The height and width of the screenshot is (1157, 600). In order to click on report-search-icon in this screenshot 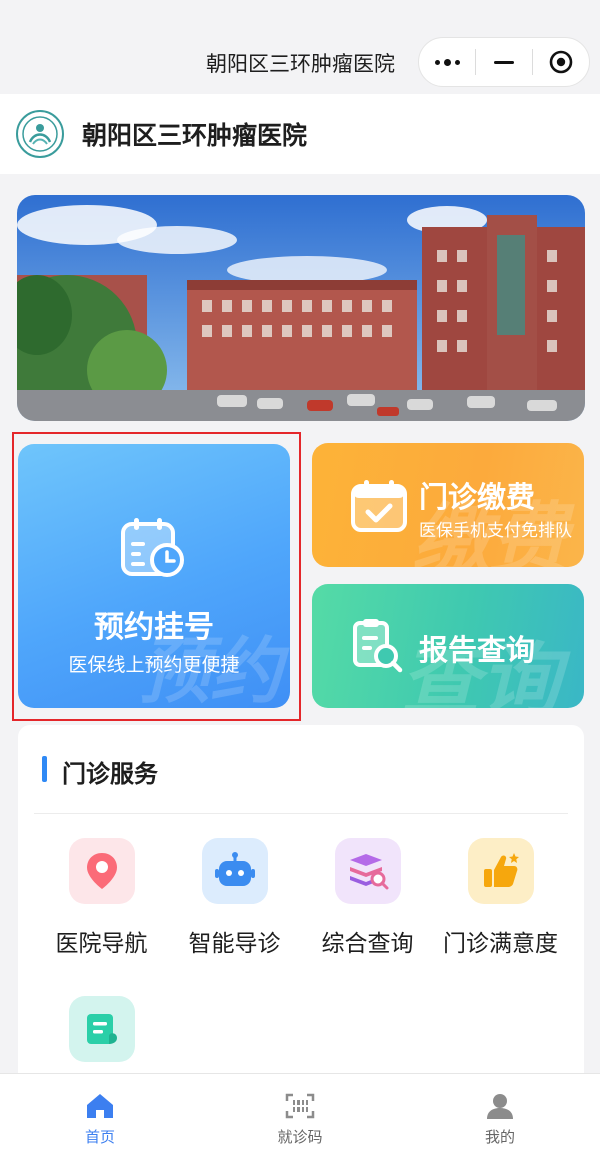, I will do `click(378, 646)`.